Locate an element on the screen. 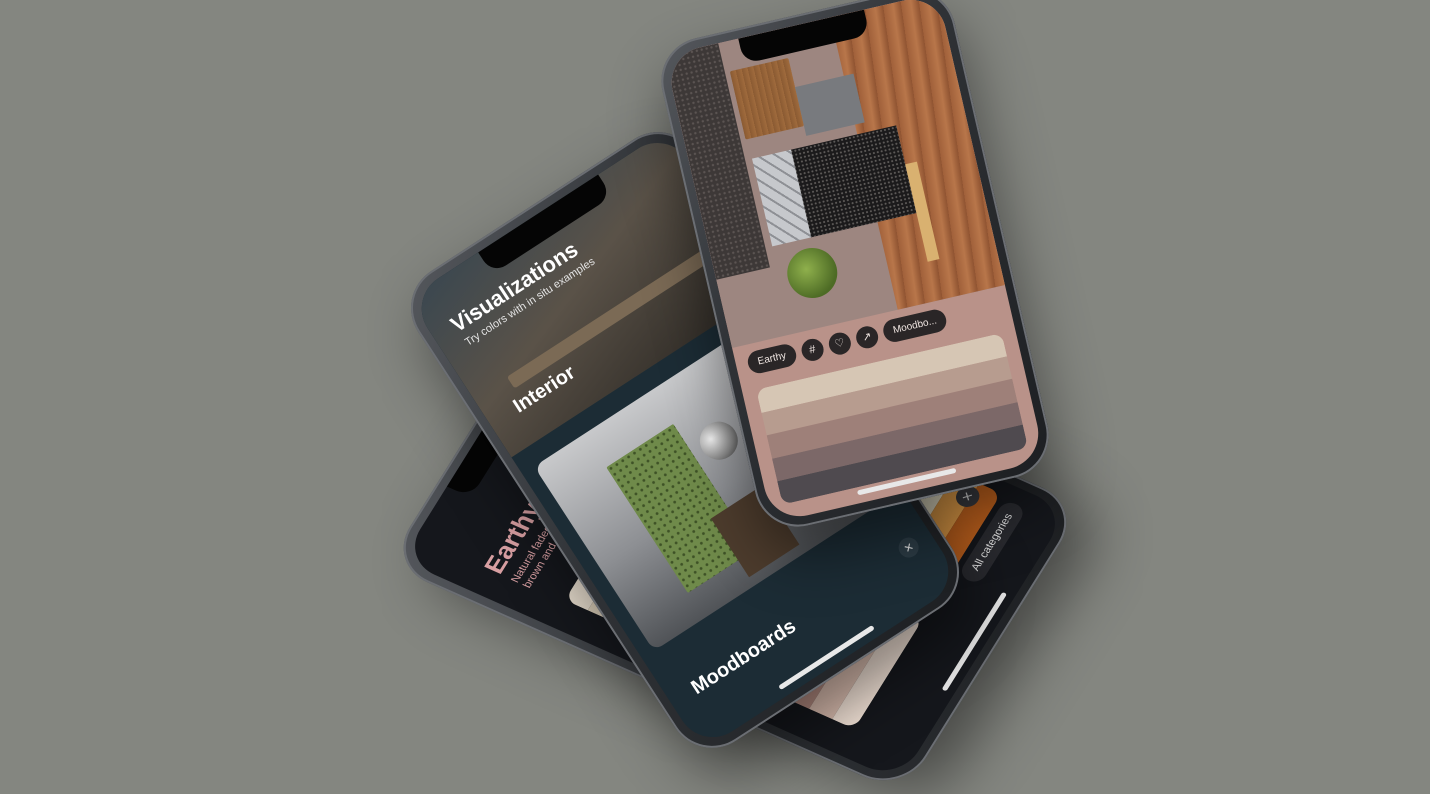 The width and height of the screenshot is (1430, 794). close-icon: ✕ is located at coordinates (908, 547).